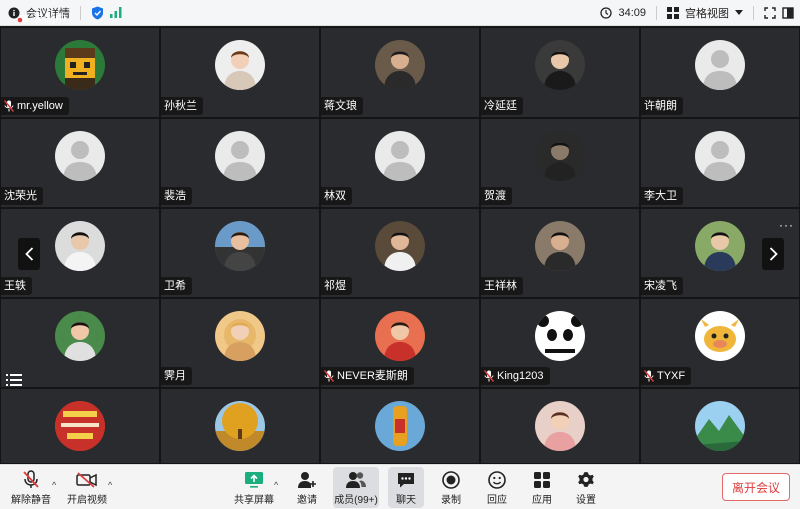 This screenshot has width=800, height=509. I want to click on next-page-button, so click(773, 254).